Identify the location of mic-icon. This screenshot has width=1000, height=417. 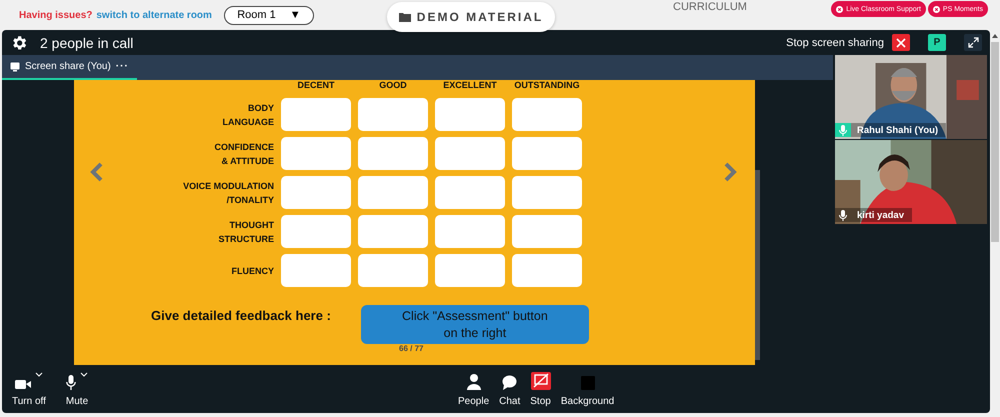
(71, 382).